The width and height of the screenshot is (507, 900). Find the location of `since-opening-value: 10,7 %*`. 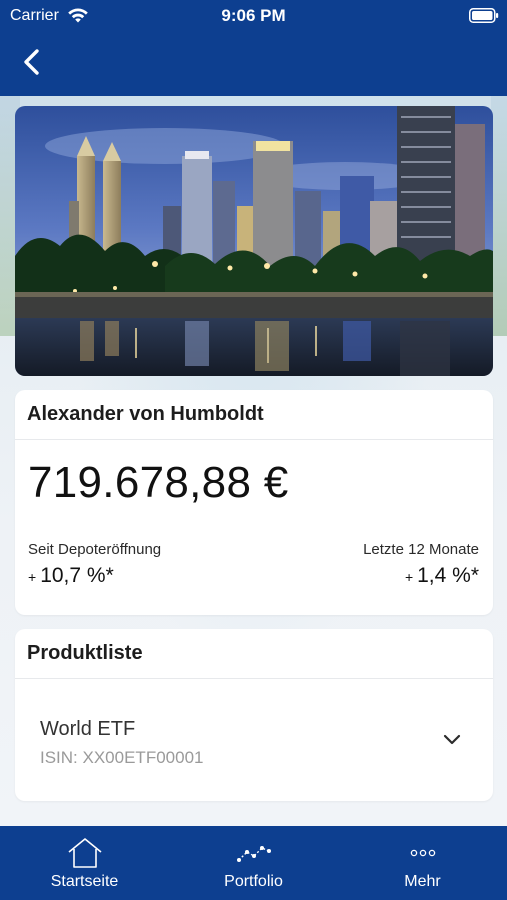

since-opening-value: 10,7 %* is located at coordinates (77, 575).